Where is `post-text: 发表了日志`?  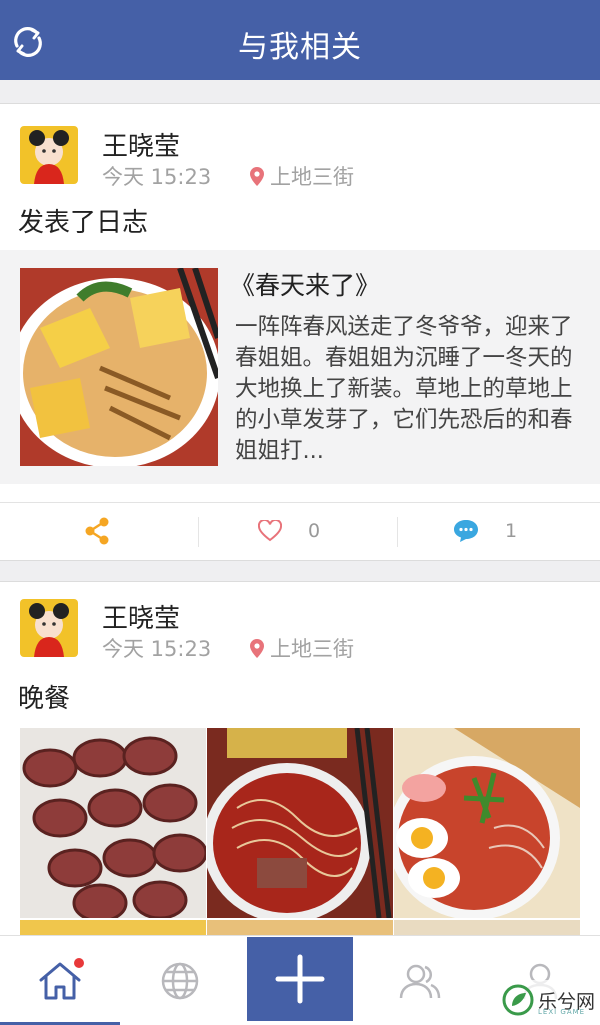
post-text: 发表了日志 is located at coordinates (83, 223).